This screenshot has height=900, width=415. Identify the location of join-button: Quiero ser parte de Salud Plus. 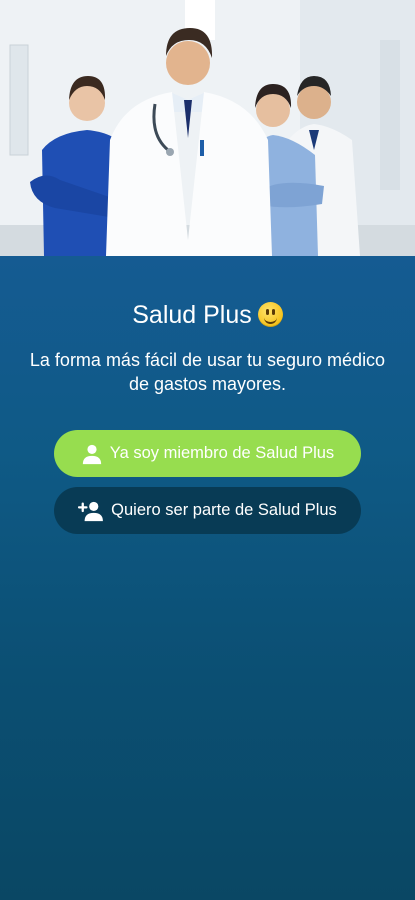
(207, 510).